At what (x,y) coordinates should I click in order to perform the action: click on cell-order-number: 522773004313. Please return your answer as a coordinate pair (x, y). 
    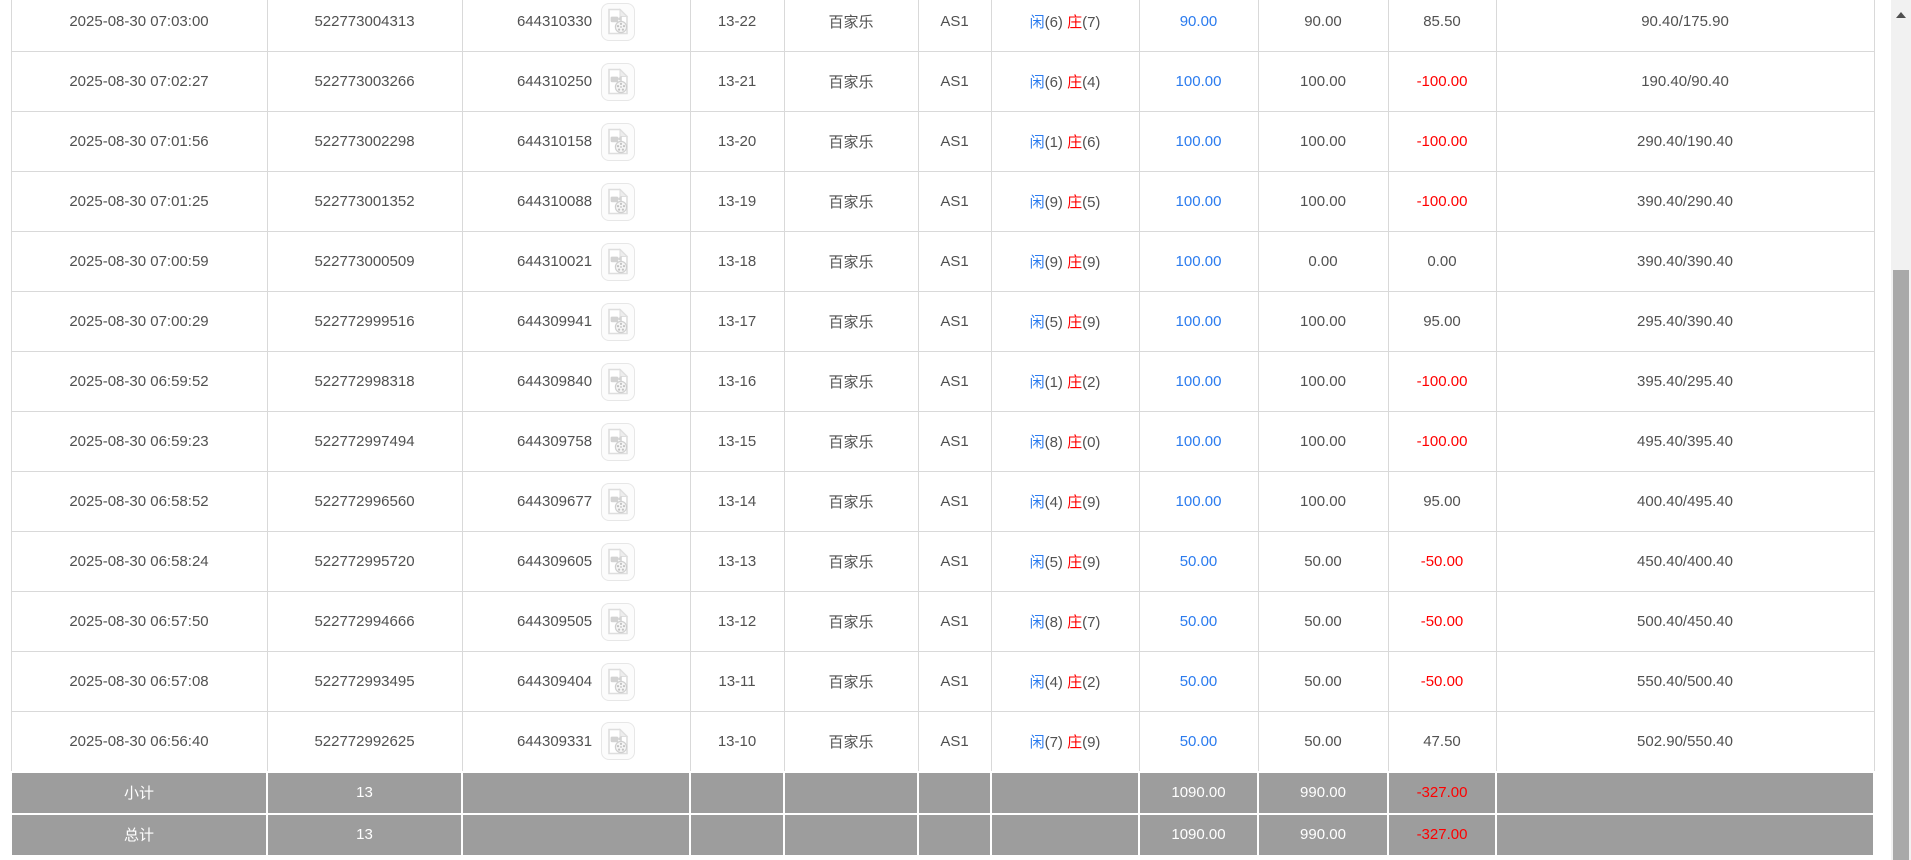
    Looking at the image, I should click on (364, 26).